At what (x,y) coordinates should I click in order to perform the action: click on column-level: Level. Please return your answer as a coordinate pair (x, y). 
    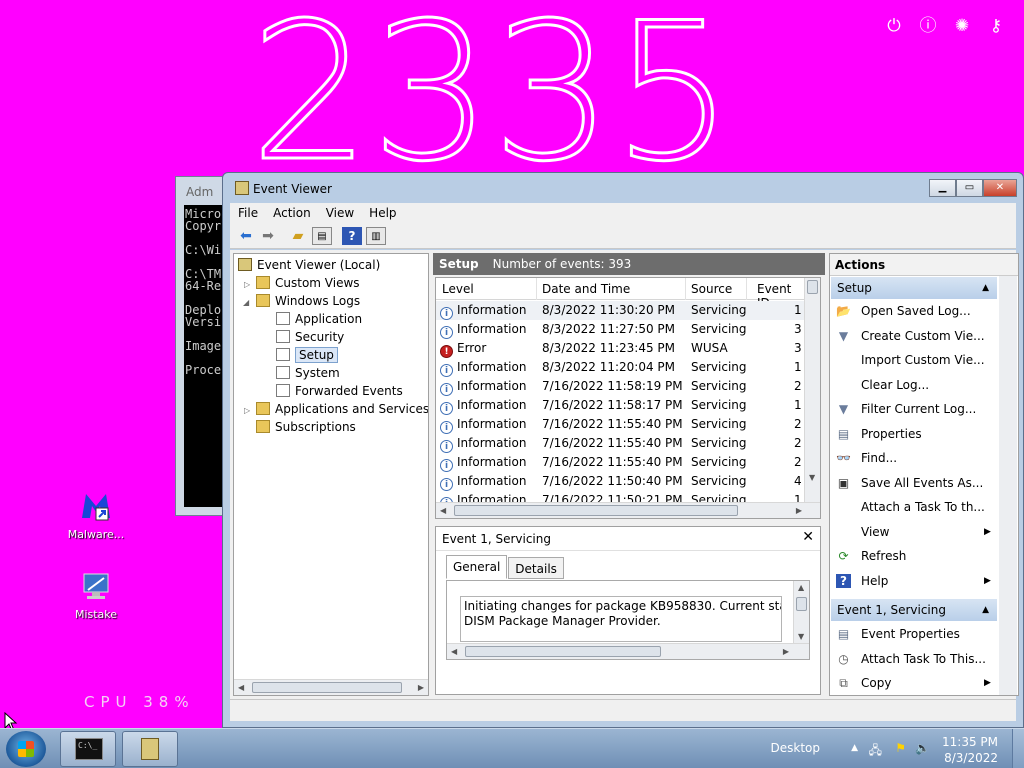
    Looking at the image, I should click on (458, 289).